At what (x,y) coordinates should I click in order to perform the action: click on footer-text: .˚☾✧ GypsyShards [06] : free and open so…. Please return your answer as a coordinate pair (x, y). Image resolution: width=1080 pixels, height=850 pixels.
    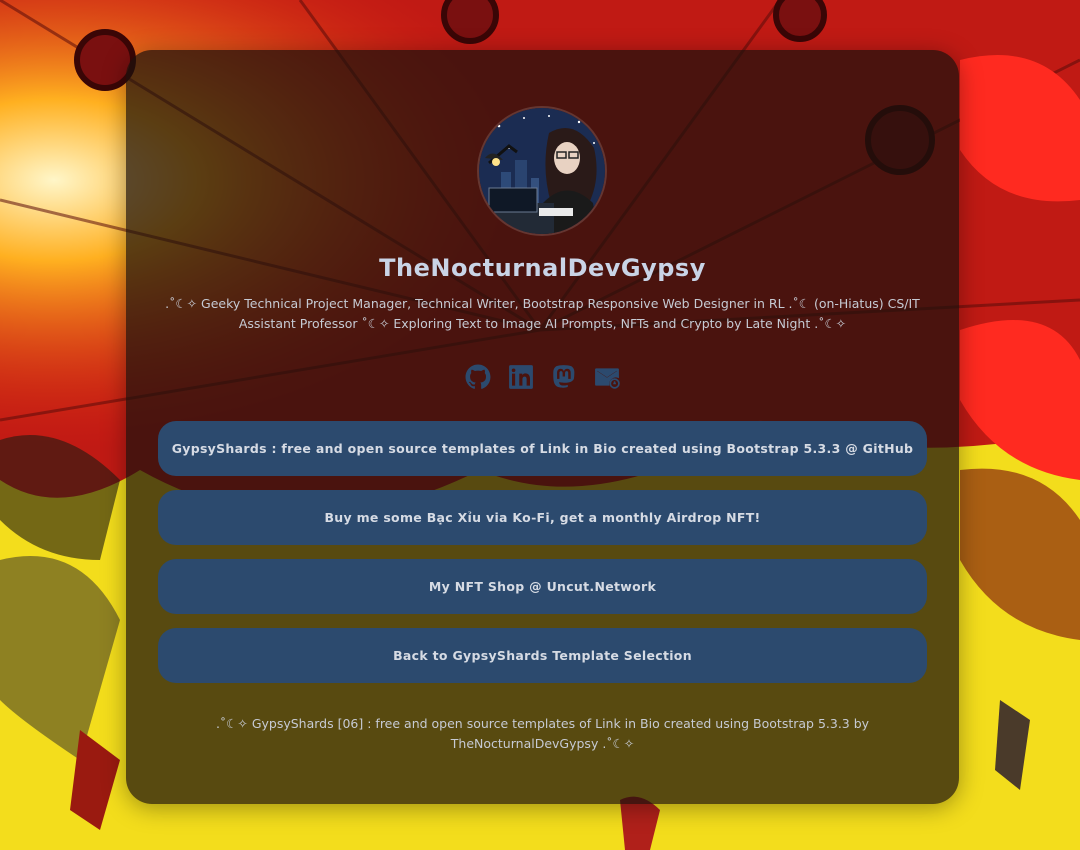
    Looking at the image, I should click on (542, 733).